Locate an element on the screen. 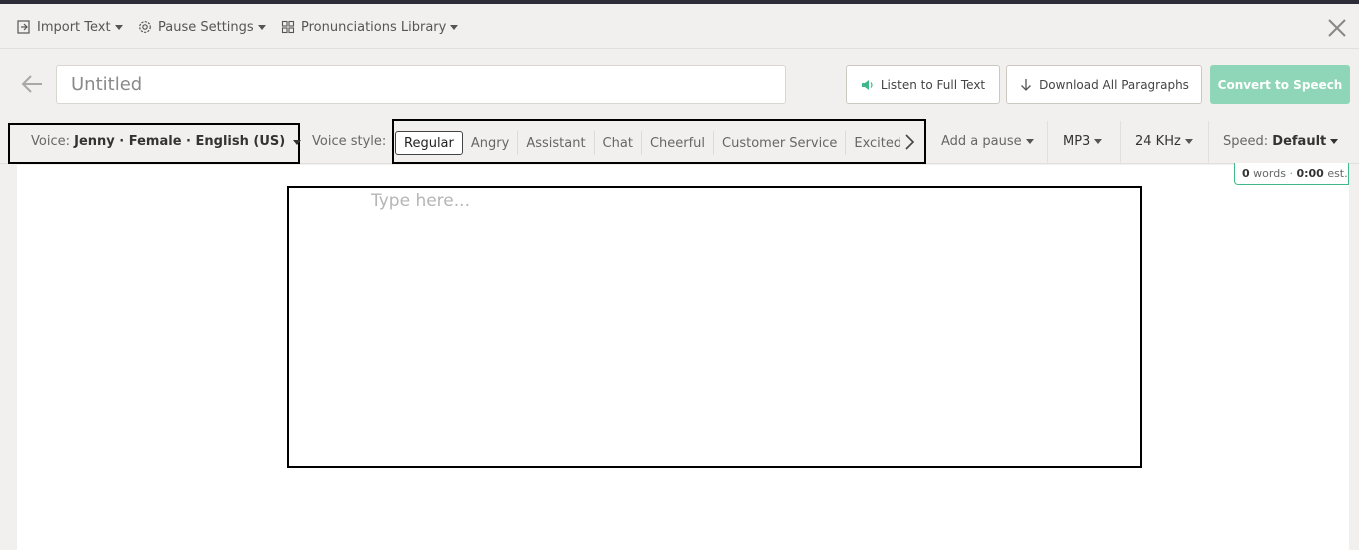 The height and width of the screenshot is (550, 1359). speaker-icon is located at coordinates (867, 84).